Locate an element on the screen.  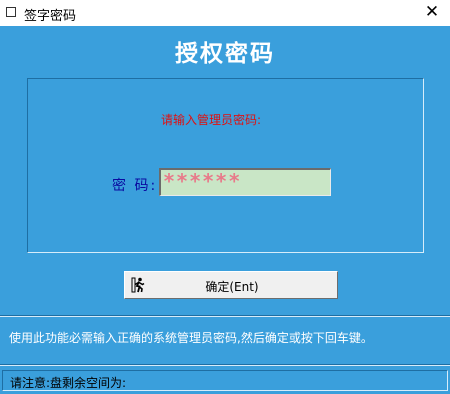
window-icon is located at coordinates (11, 12).